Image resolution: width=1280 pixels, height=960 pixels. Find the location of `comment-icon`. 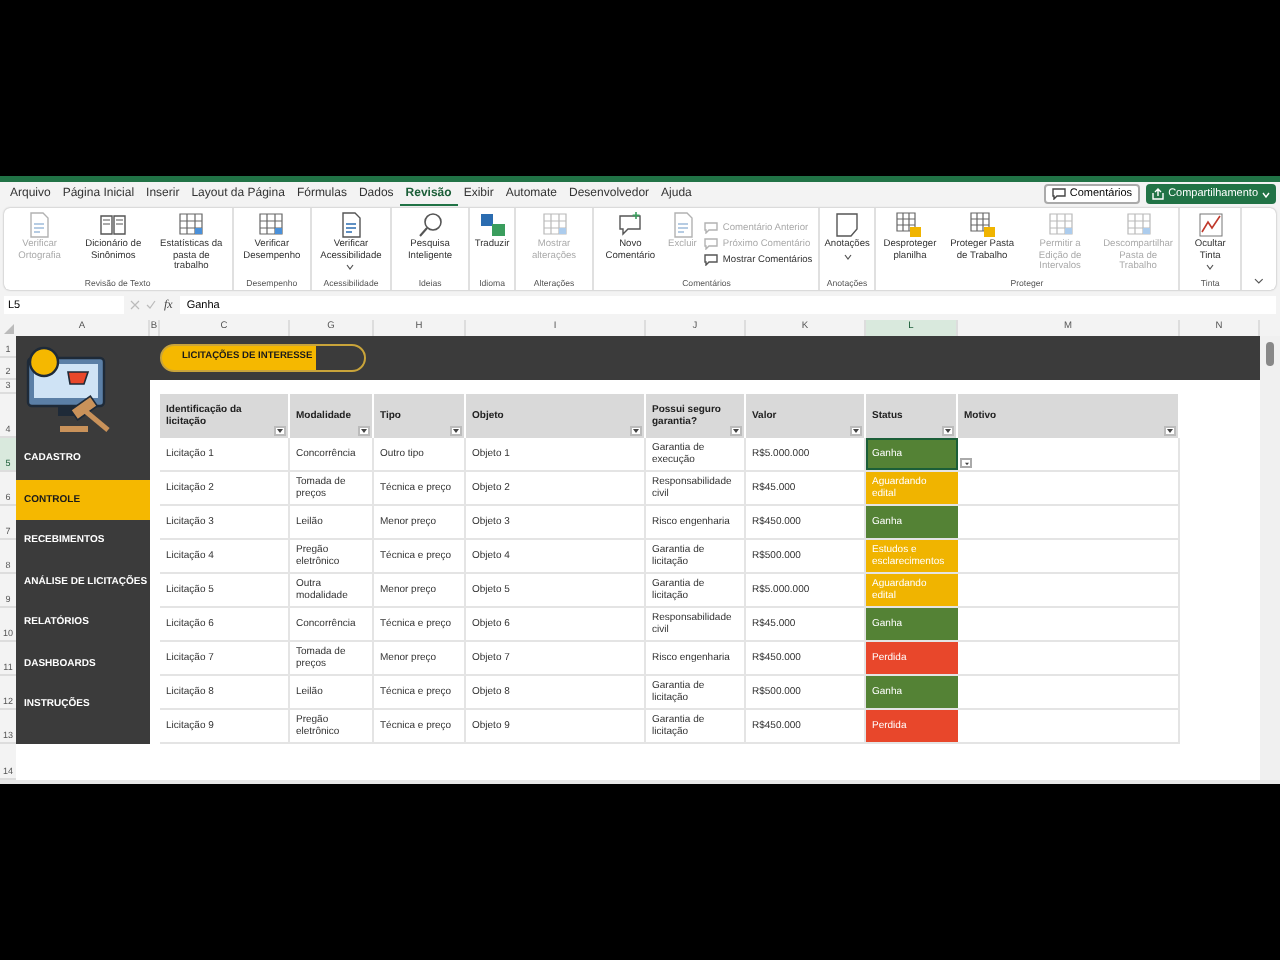

comment-icon is located at coordinates (1058, 194).